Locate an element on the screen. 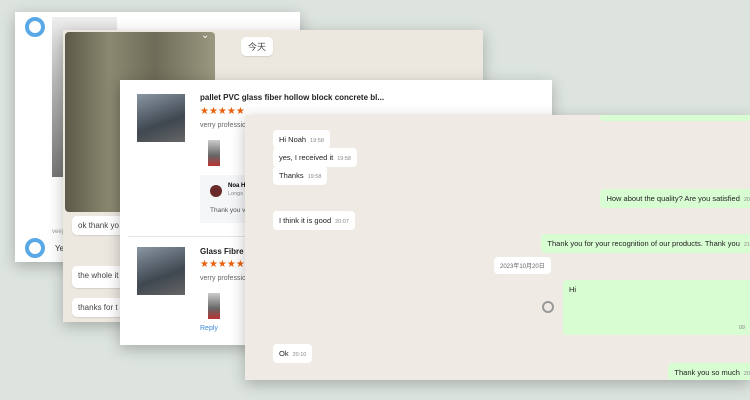 The width and height of the screenshot is (750, 400). message: ok thank yo is located at coordinates (98, 225).